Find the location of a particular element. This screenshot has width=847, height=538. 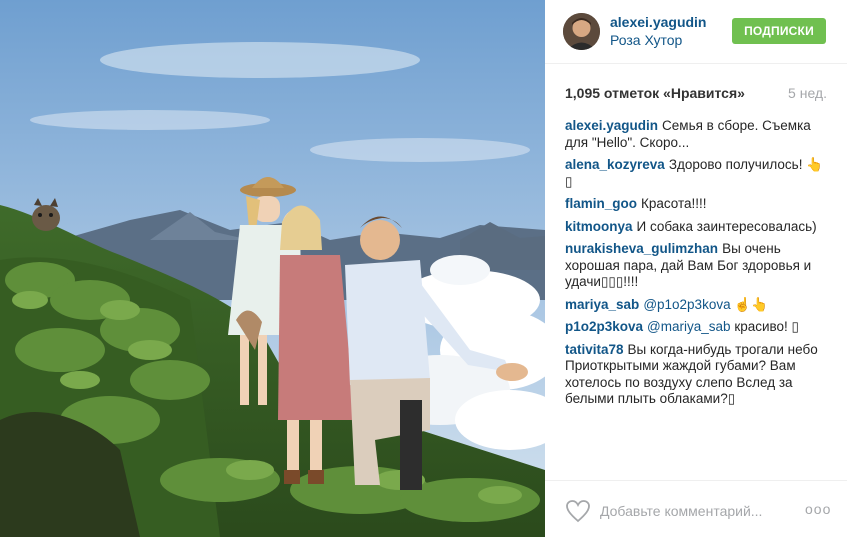

post-location: Роза Хутор is located at coordinates (646, 40).